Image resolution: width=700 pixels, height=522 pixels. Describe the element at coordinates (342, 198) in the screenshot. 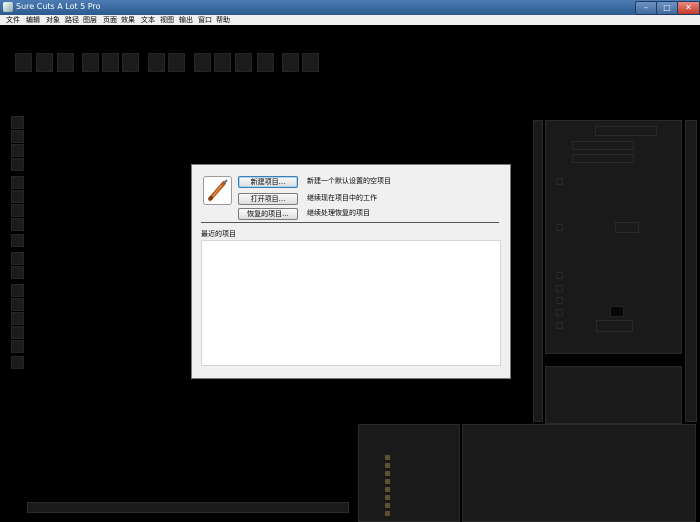

I see `open-project-description: 继续现在项目中的工作` at that location.